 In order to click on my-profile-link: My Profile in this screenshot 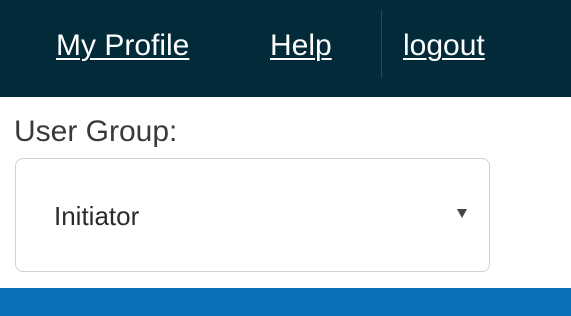, I will do `click(122, 46)`.